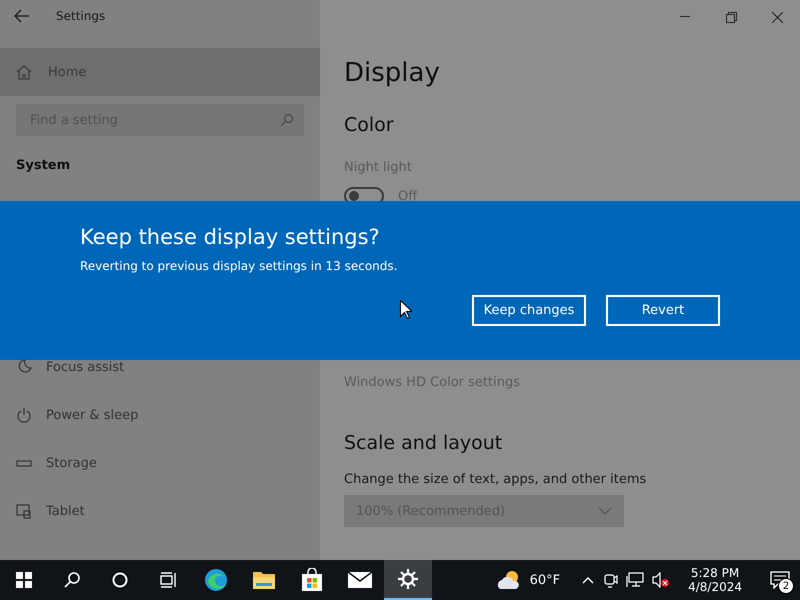  I want to click on window-title: Settings, so click(81, 16).